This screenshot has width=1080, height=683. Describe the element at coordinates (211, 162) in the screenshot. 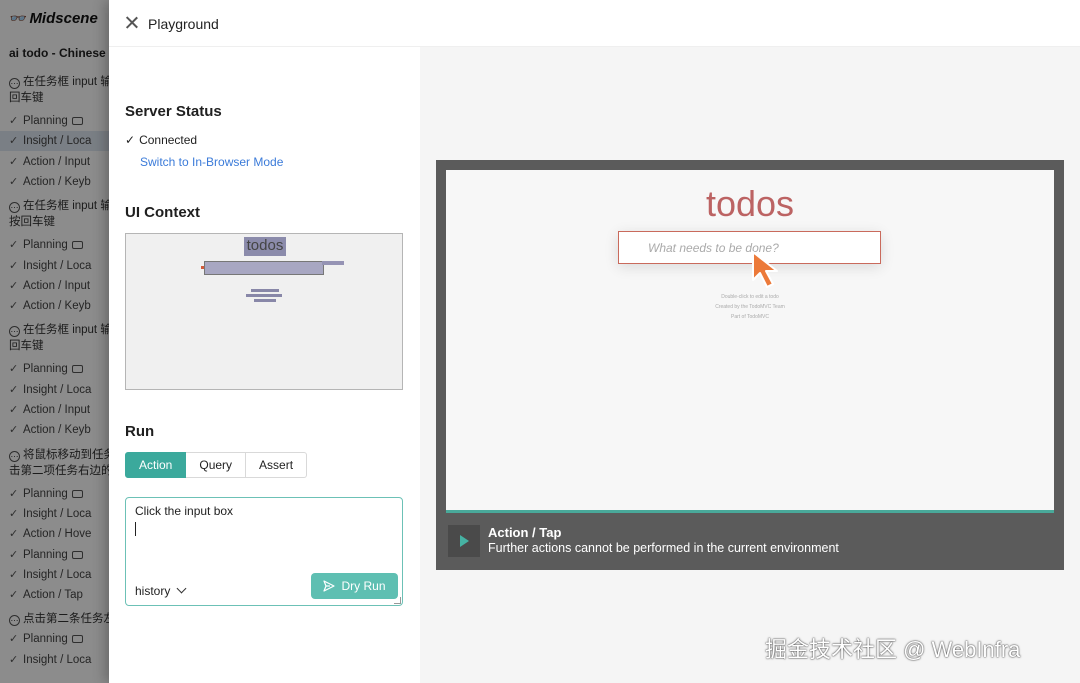

I see `switch-mode-link: Switch to In-Browser Mode` at that location.